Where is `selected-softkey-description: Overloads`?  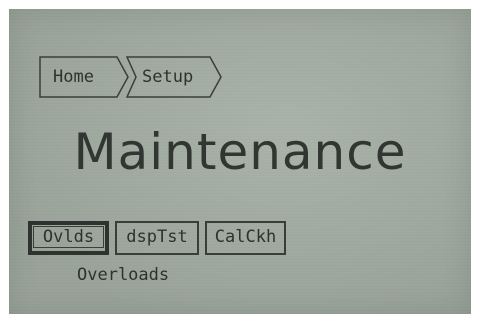
selected-softkey-description: Overloads is located at coordinates (123, 275).